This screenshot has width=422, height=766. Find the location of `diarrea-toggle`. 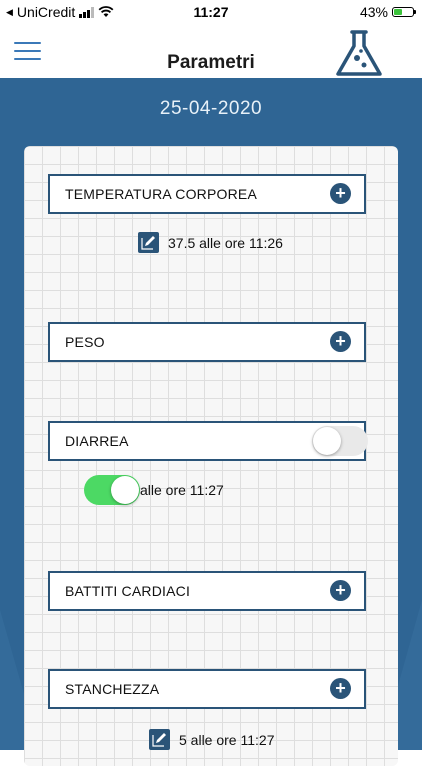

diarrea-toggle is located at coordinates (340, 441).